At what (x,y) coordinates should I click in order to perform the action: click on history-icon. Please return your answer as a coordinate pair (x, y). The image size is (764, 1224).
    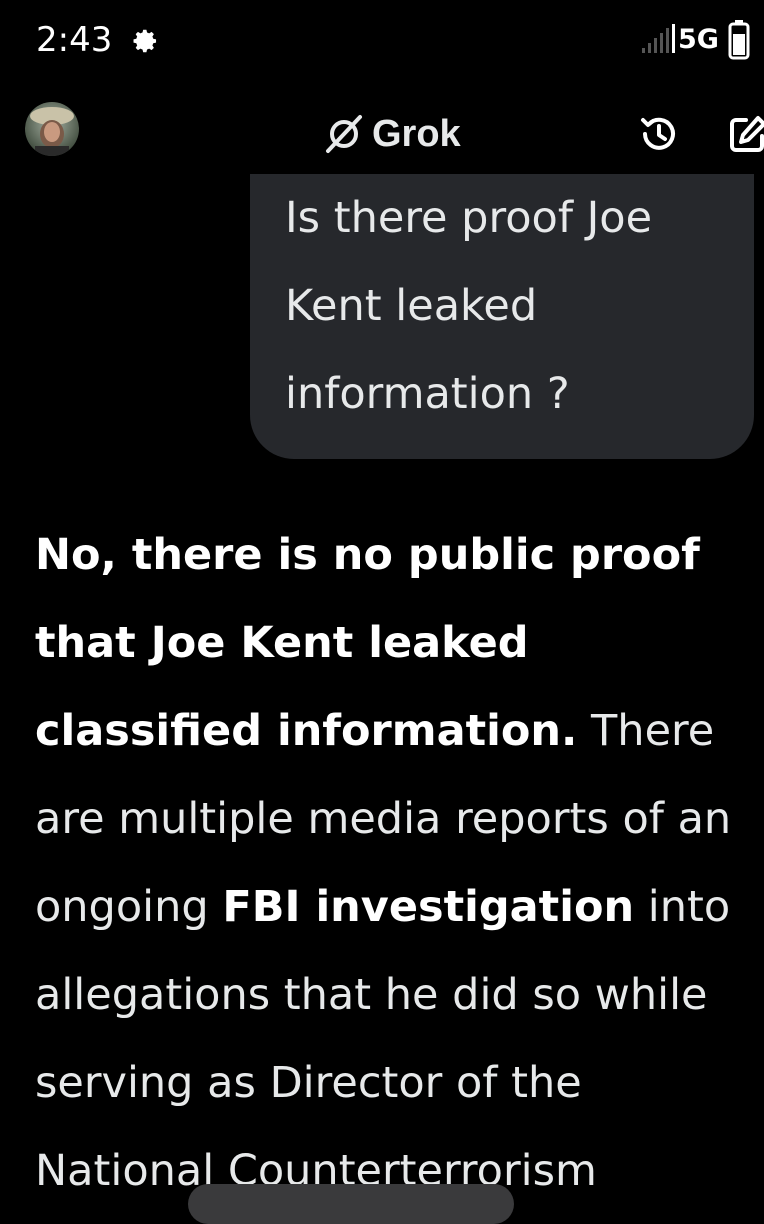
    Looking at the image, I should click on (658, 134).